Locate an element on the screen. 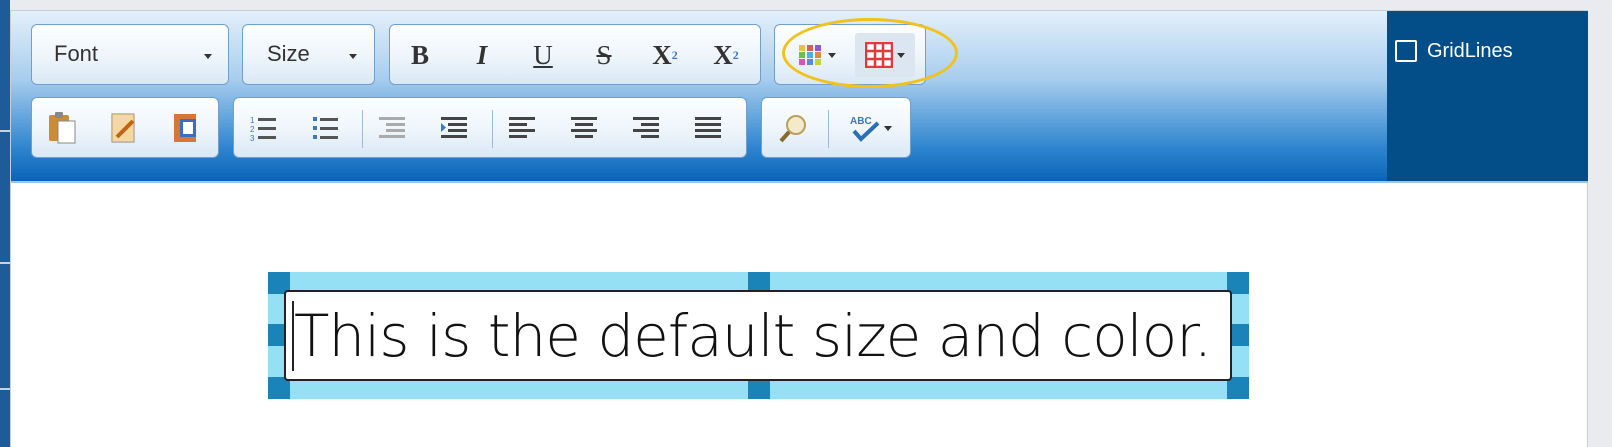 The image size is (1612, 447). numbered-list-icon: 1 2 3 is located at coordinates (263, 129).